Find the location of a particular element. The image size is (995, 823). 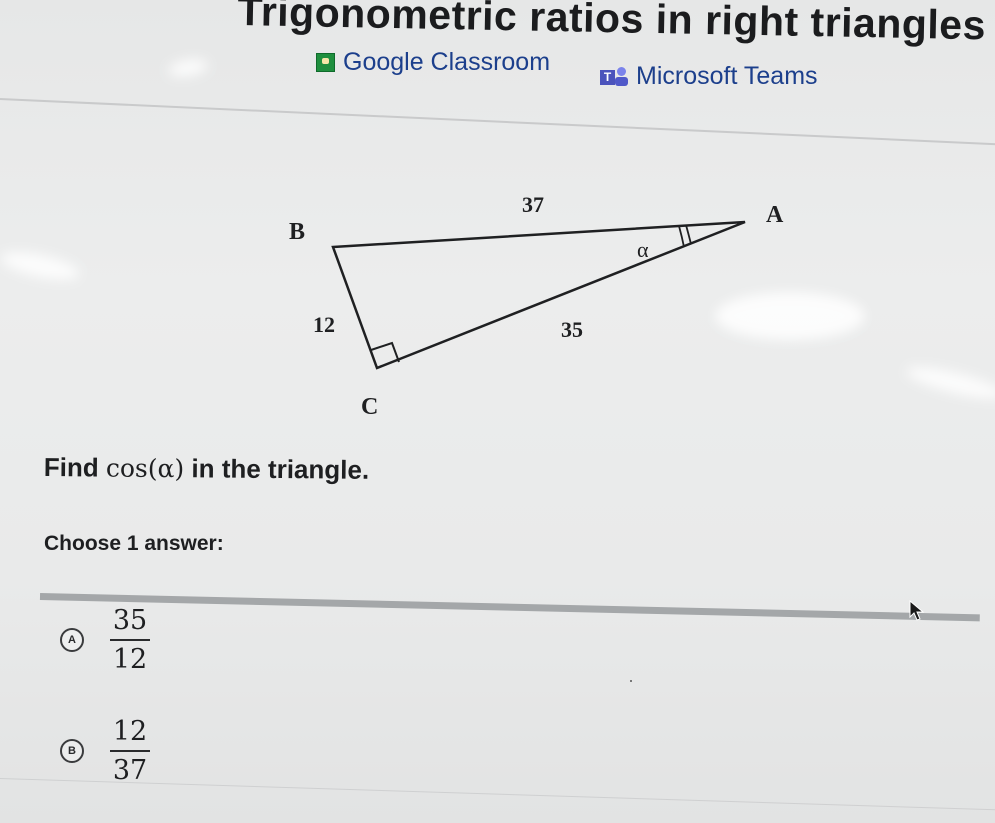

option-b-denominator: 37 is located at coordinates (130, 771).